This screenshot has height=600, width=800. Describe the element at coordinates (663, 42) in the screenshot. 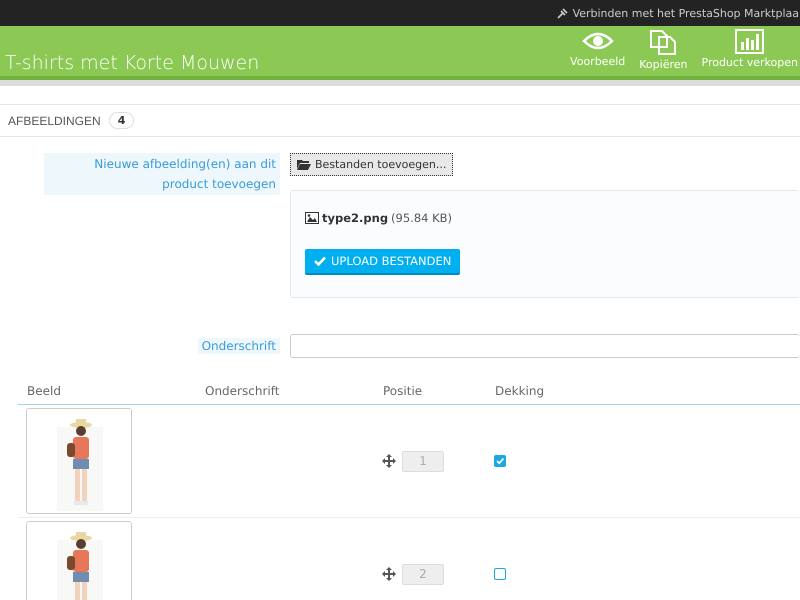

I see `copy-icon` at that location.